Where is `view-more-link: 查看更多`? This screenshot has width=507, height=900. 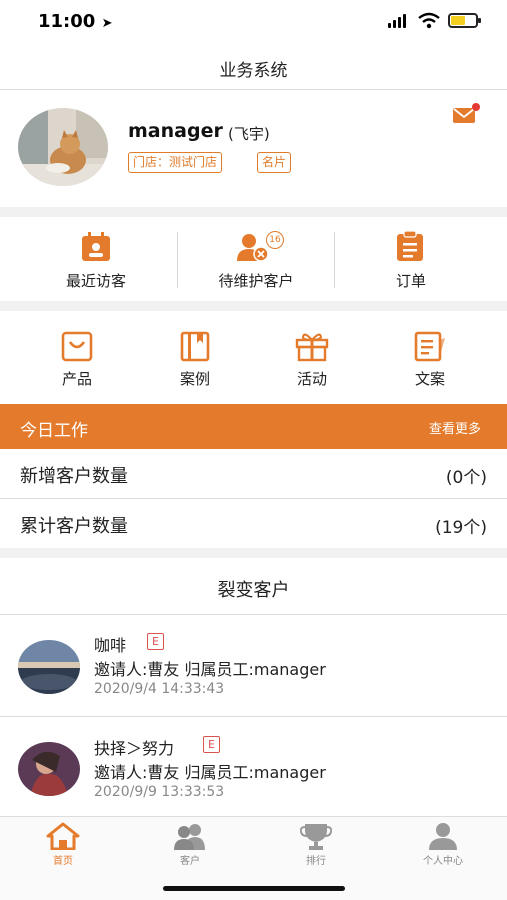 view-more-link: 查看更多 is located at coordinates (455, 427).